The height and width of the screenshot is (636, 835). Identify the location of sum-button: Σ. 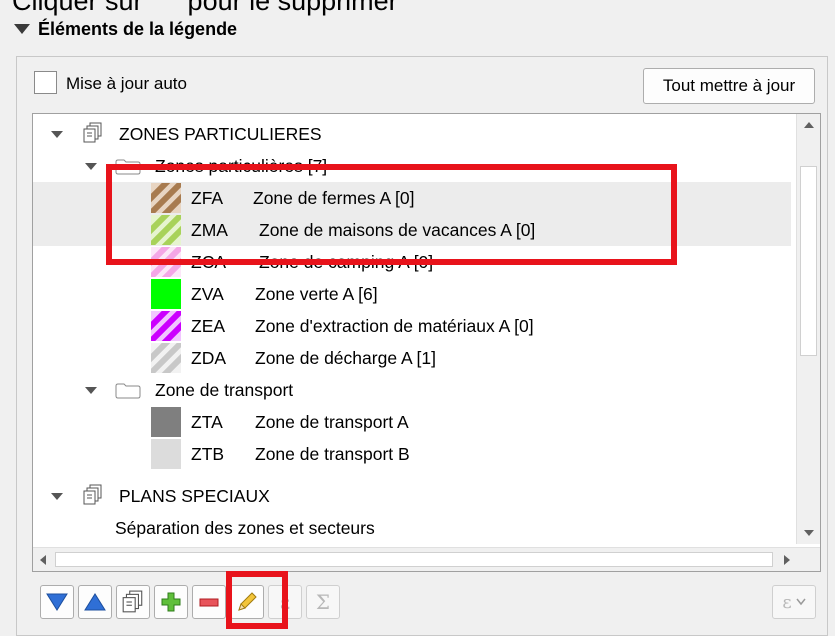
(323, 602).